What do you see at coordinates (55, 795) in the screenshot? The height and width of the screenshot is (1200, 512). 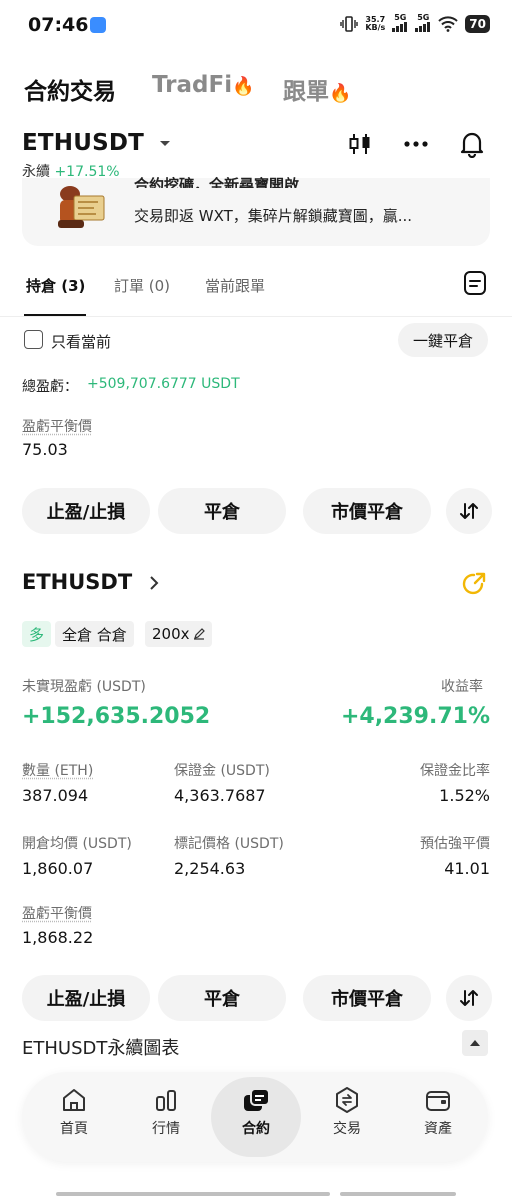 I see `quantity-value: 387.094` at bounding box center [55, 795].